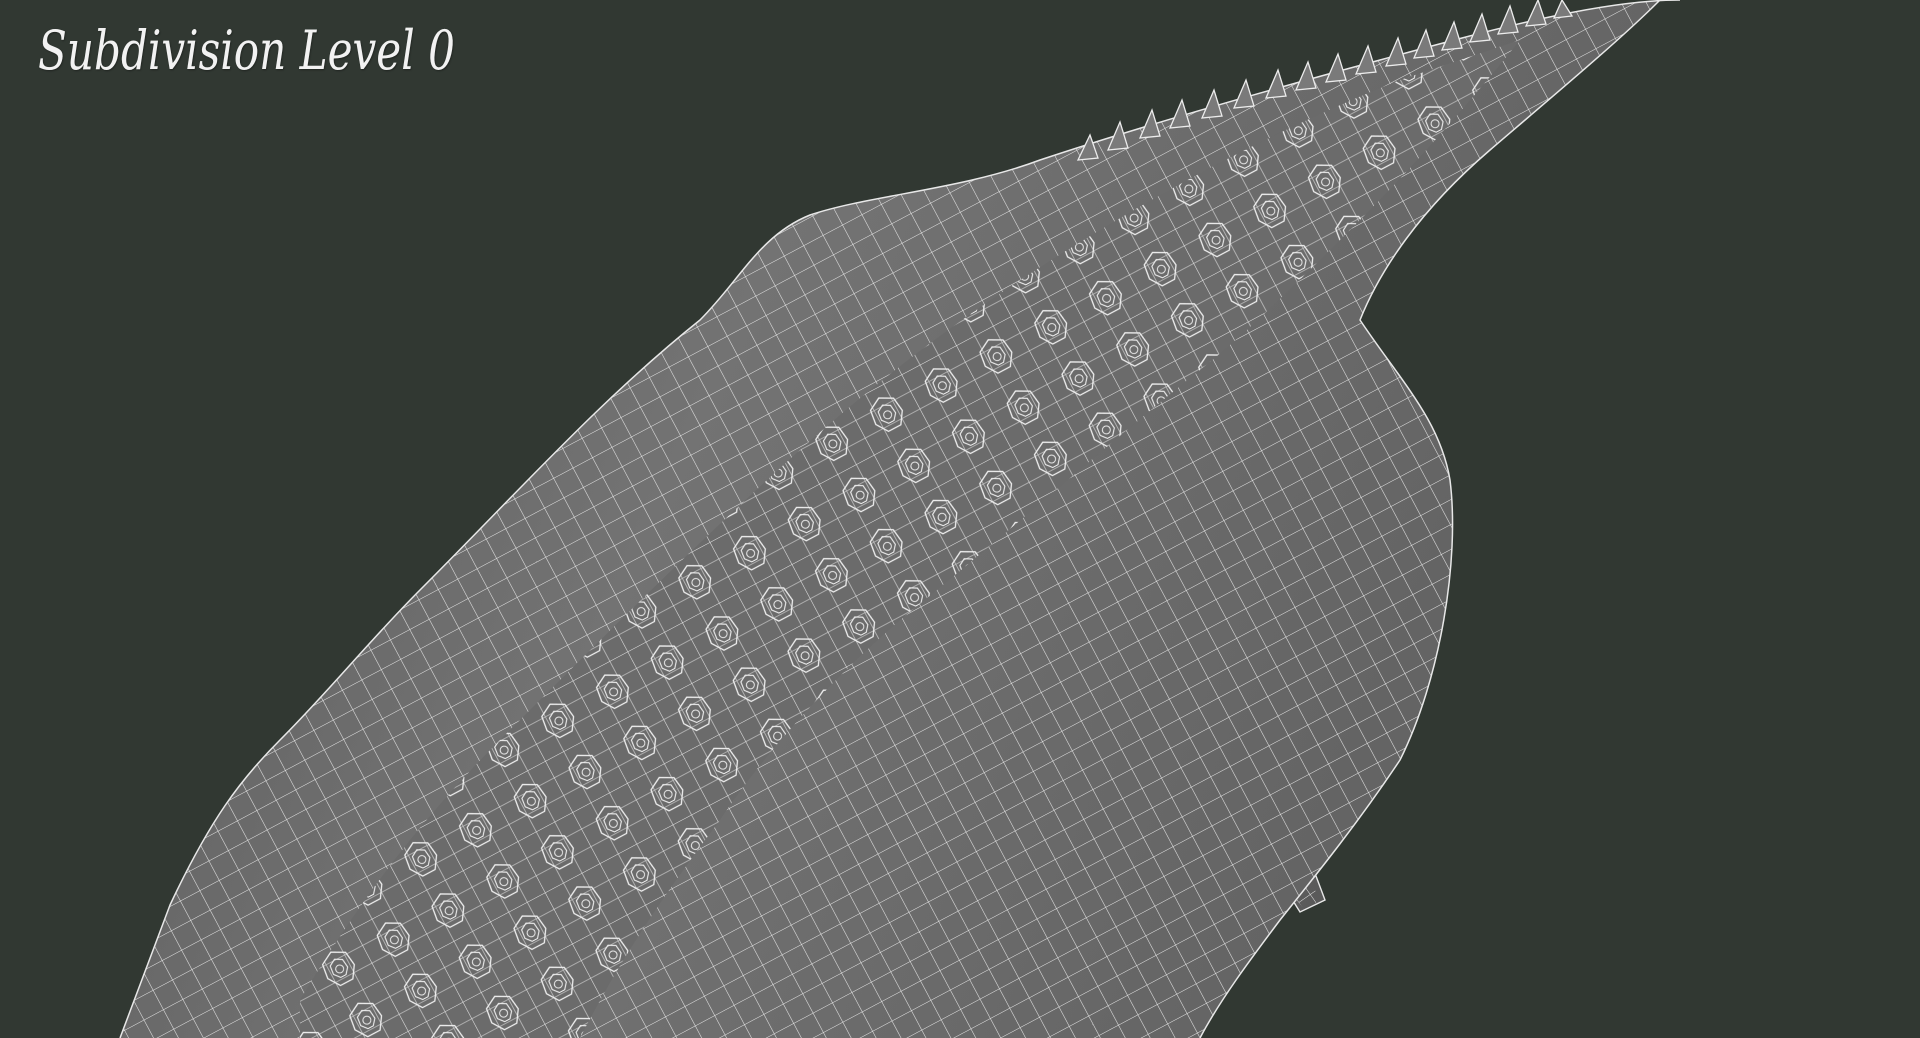  Describe the element at coordinates (246, 50) in the screenshot. I see `subdivision-level-label: Subdivision Level 0` at that location.